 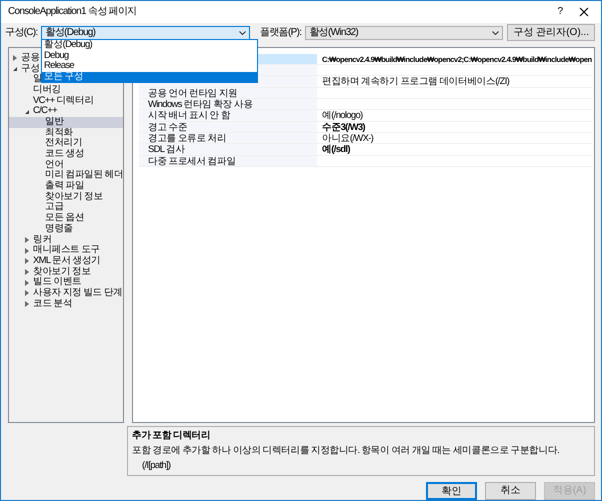 I want to click on window-title: ConsoleApplication1 속성 페이지, so click(x=73, y=12).